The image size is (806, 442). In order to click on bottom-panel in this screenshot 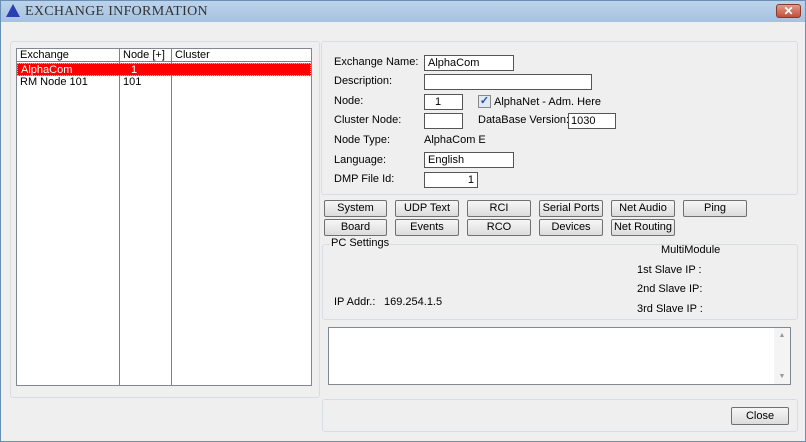, I will do `click(560, 415)`.